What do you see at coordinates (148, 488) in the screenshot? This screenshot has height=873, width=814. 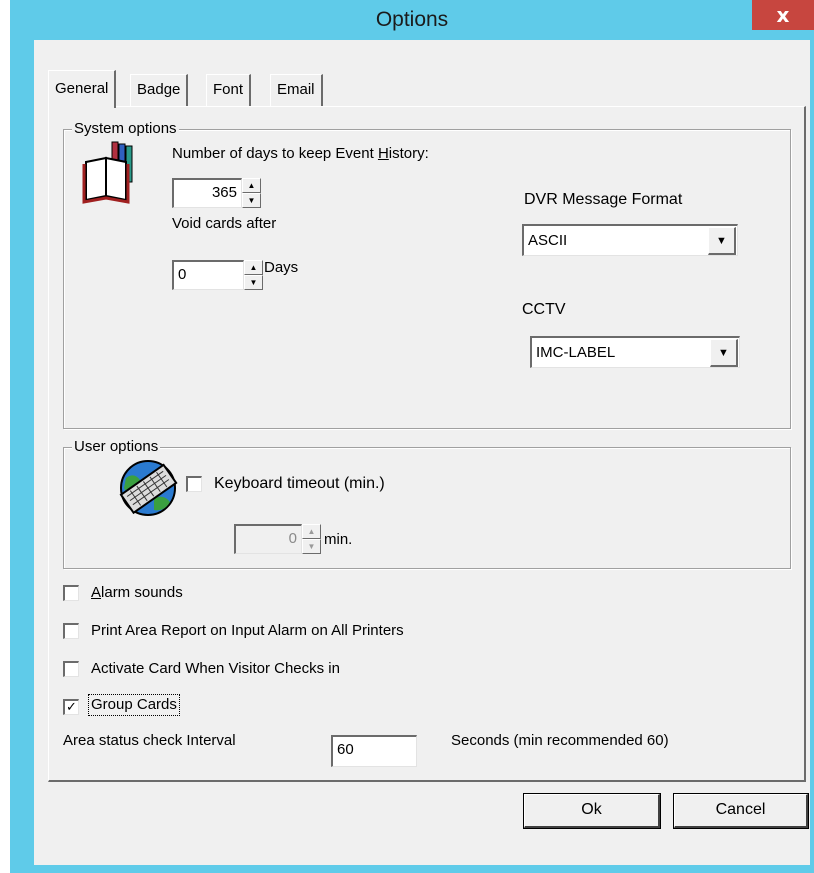 I see `keyboard-globe-icon` at bounding box center [148, 488].